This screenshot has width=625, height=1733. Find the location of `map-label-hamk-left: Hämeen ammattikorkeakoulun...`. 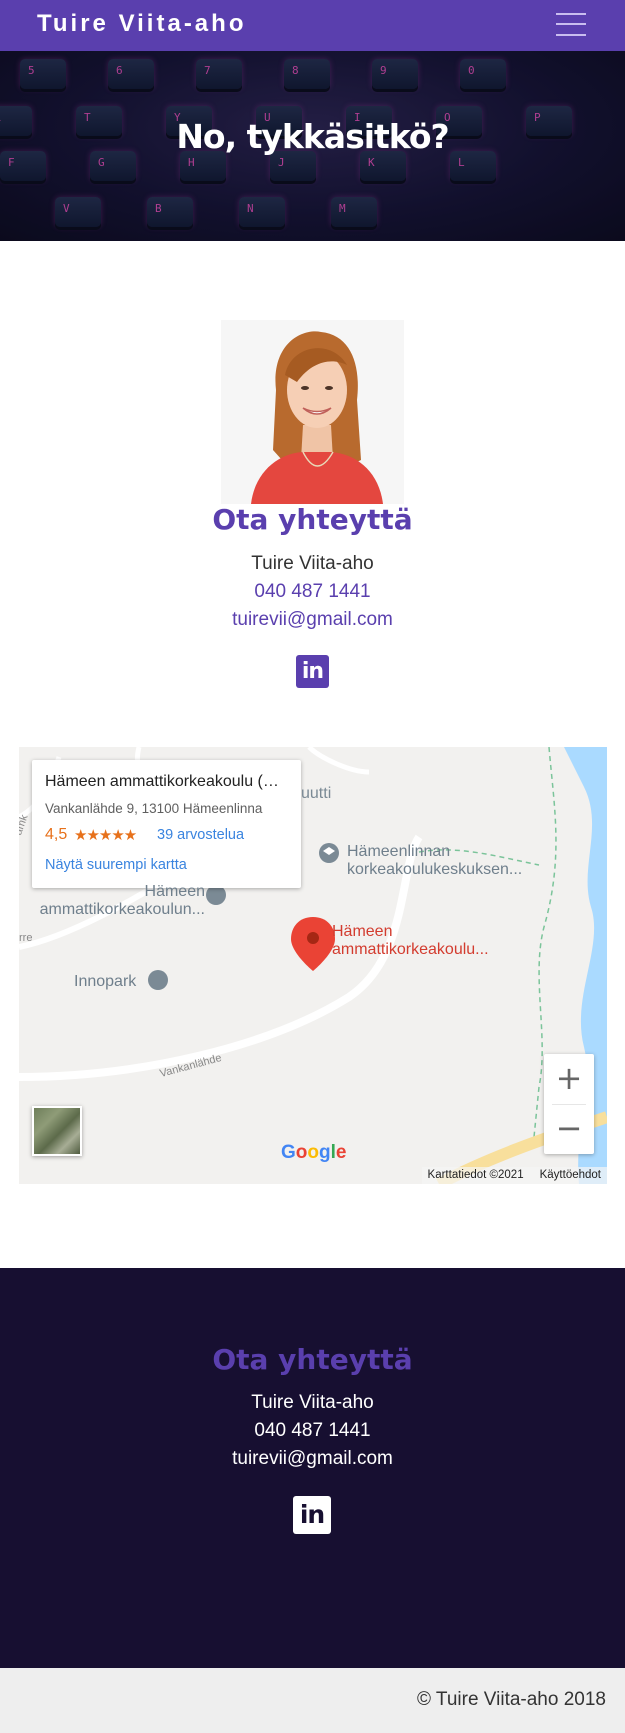

map-label-hamk-left: Hämeen ammattikorkeakoulun... is located at coordinates (112, 901).